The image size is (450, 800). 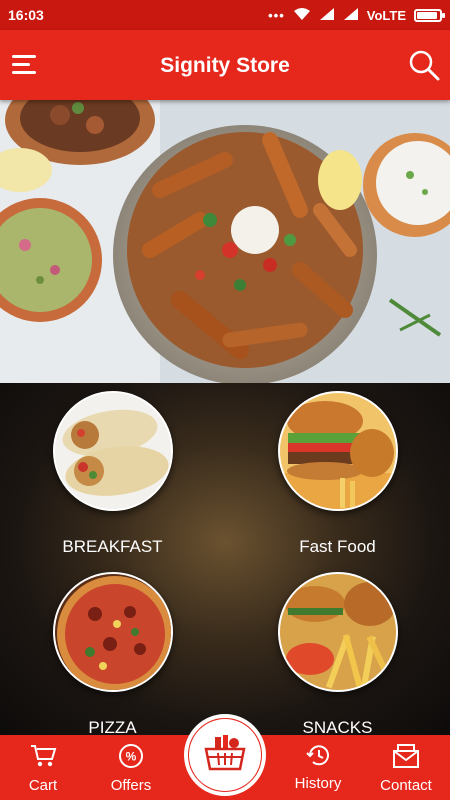 I want to click on basket-button, so click(x=225, y=755).